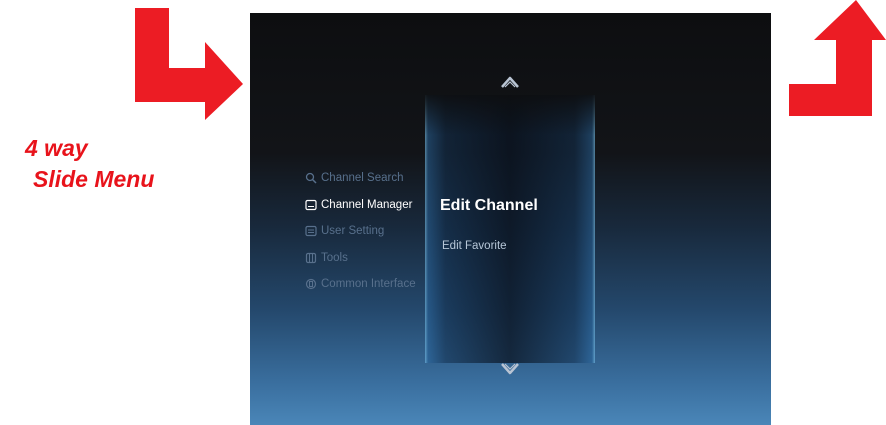  Describe the element at coordinates (311, 284) in the screenshot. I see `common-interface-icon` at that location.